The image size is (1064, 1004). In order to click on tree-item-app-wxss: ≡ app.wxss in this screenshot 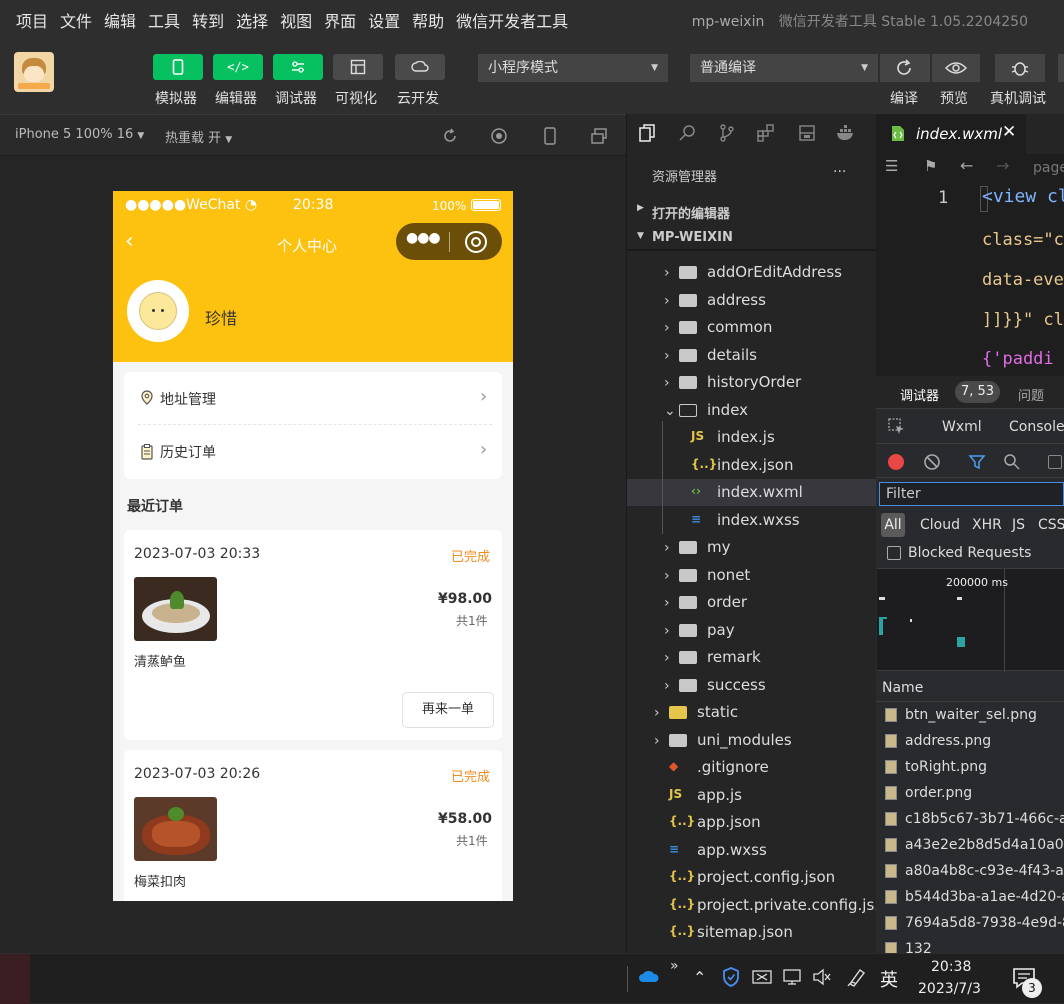, I will do `click(752, 850)`.